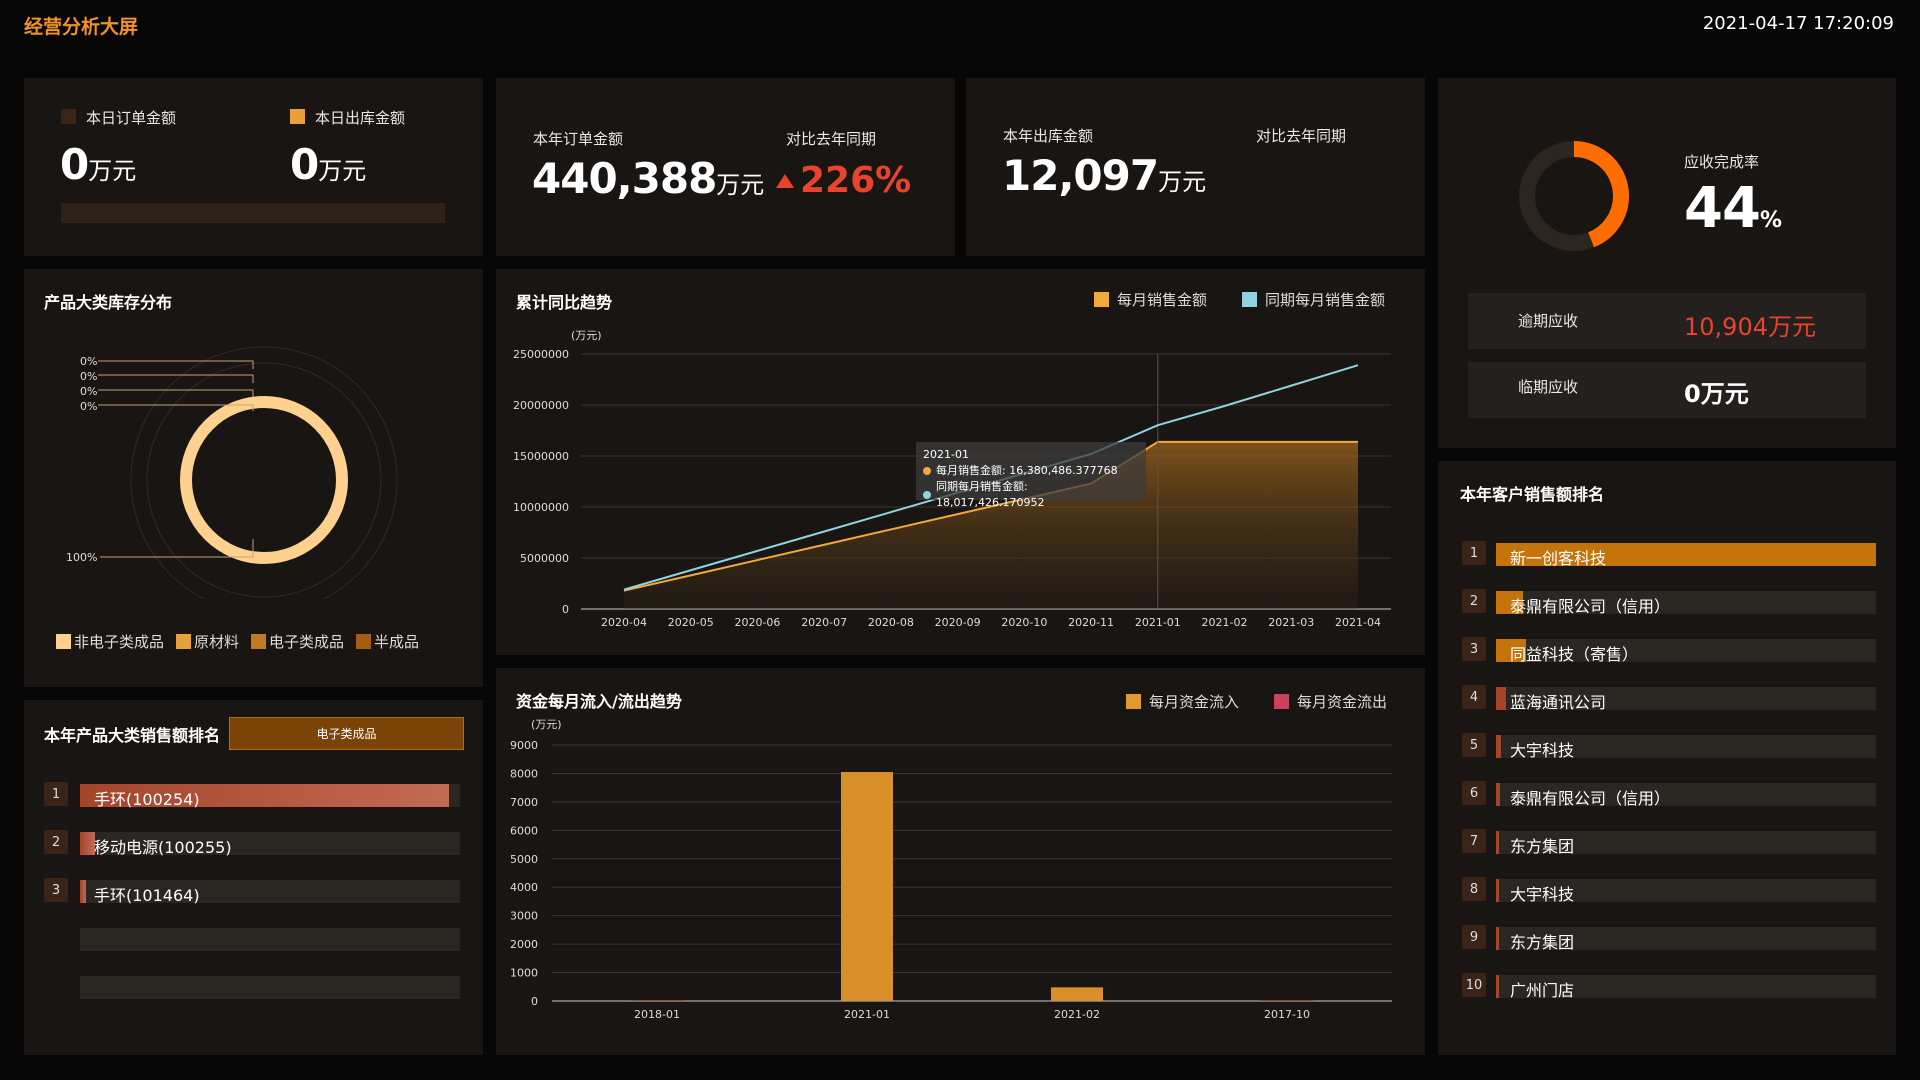  I want to click on pct-label-5: 100%, so click(81, 557).